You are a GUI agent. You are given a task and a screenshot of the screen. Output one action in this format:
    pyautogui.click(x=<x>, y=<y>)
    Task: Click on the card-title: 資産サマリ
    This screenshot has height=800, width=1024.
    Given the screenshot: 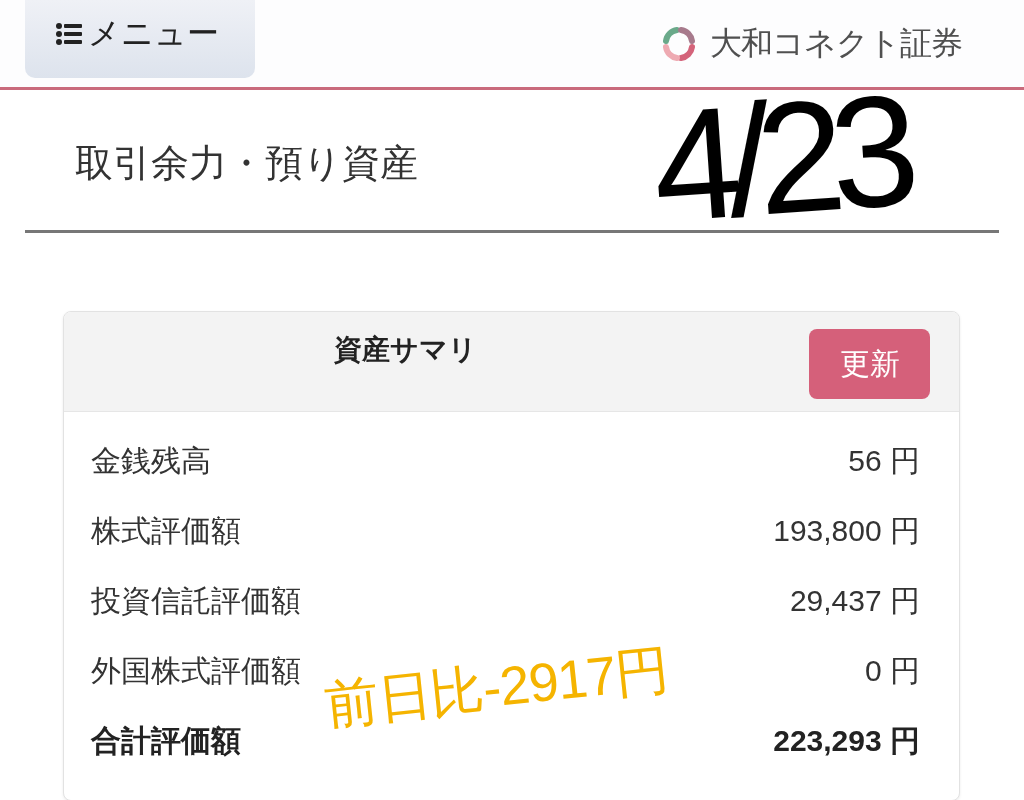 What is the action you would take?
    pyautogui.click(x=405, y=350)
    